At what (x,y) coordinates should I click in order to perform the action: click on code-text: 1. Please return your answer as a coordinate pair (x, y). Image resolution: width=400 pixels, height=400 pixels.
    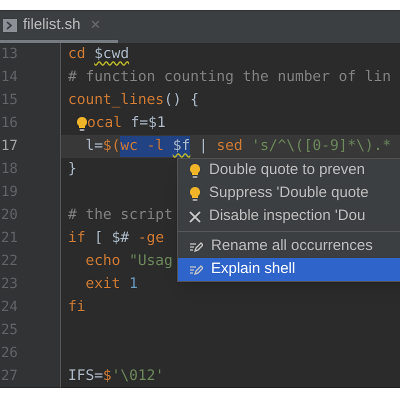
    Looking at the image, I should click on (133, 284).